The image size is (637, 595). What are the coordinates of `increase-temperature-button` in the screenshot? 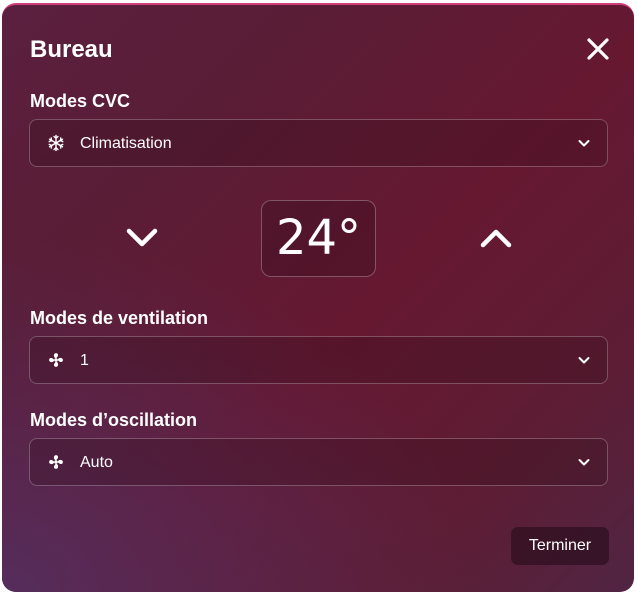 It's located at (496, 238).